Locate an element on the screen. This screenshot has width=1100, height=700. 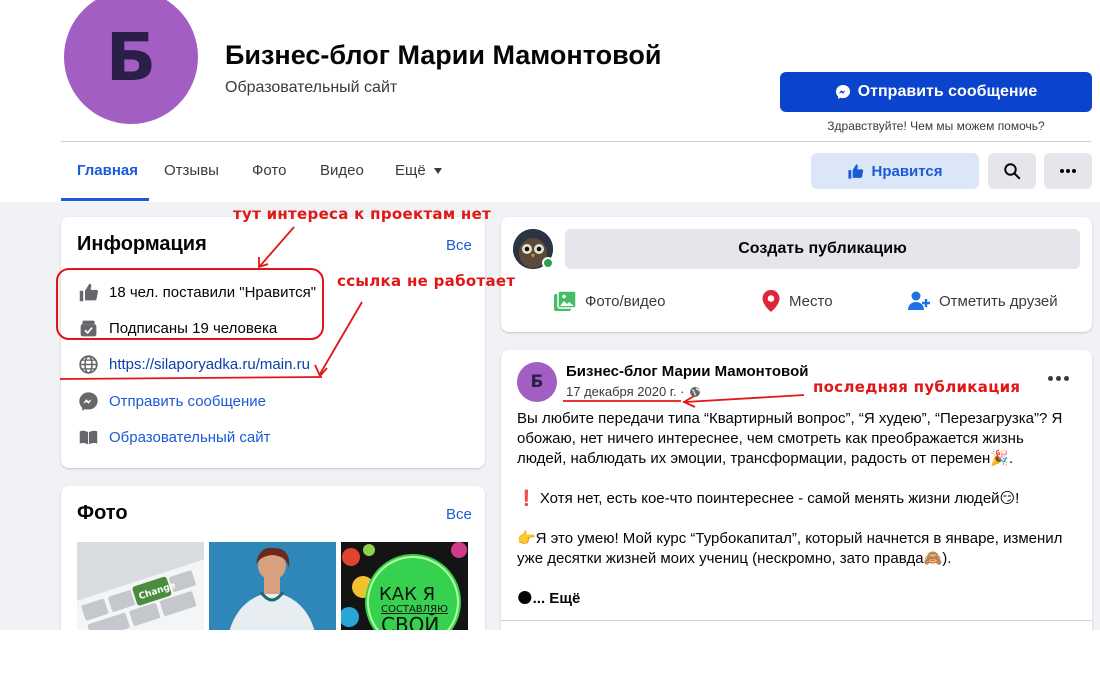
annotation-last-post: последняя публикация is located at coordinates (917, 387).